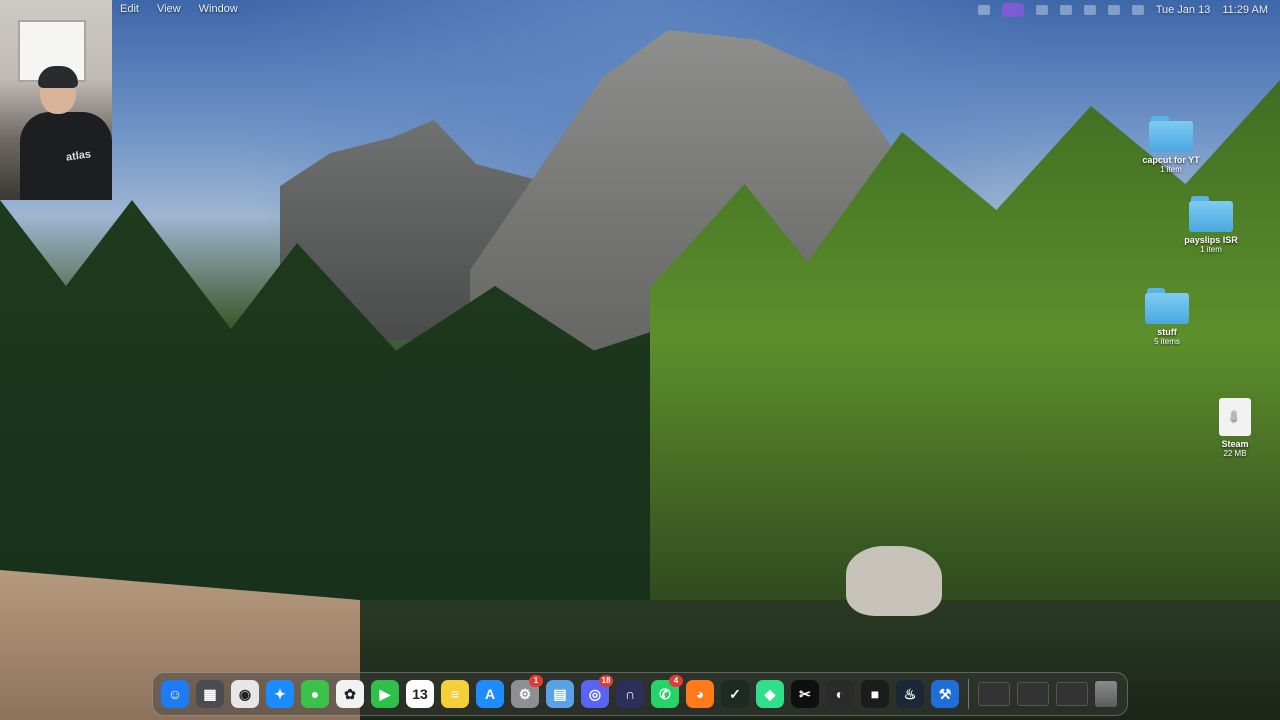  What do you see at coordinates (1106, 694) in the screenshot?
I see `trash-icon` at bounding box center [1106, 694].